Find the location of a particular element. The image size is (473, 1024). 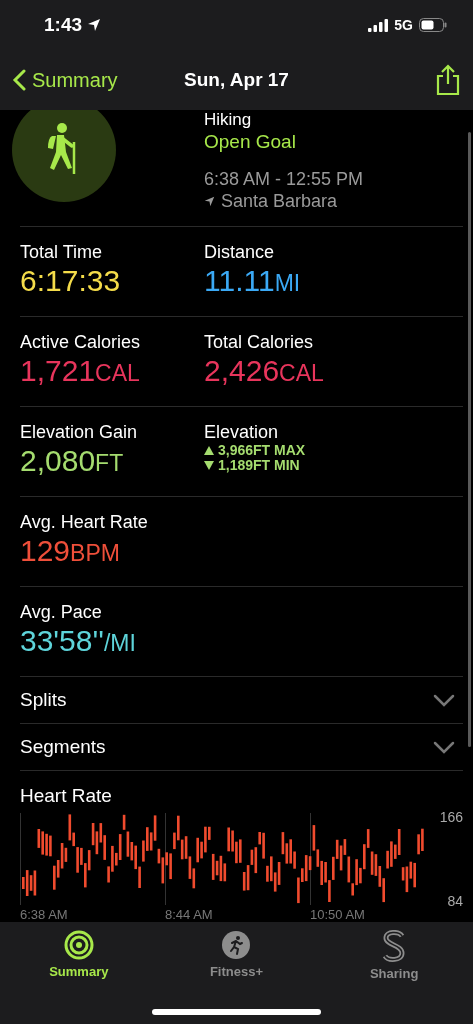

section-row: Splits is located at coordinates (241, 699).